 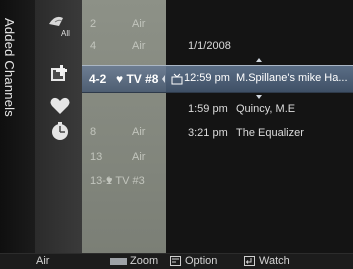 What do you see at coordinates (124, 133) in the screenshot?
I see `channel-row: 8 Air` at bounding box center [124, 133].